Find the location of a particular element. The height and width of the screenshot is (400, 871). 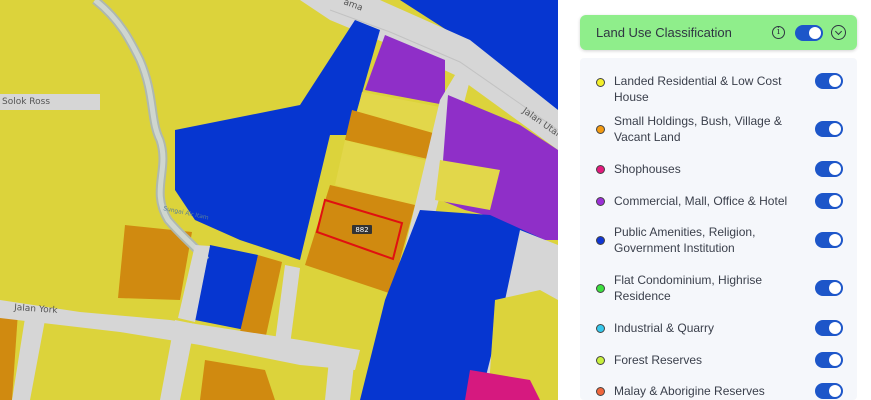

toggle-commercial is located at coordinates (829, 201).